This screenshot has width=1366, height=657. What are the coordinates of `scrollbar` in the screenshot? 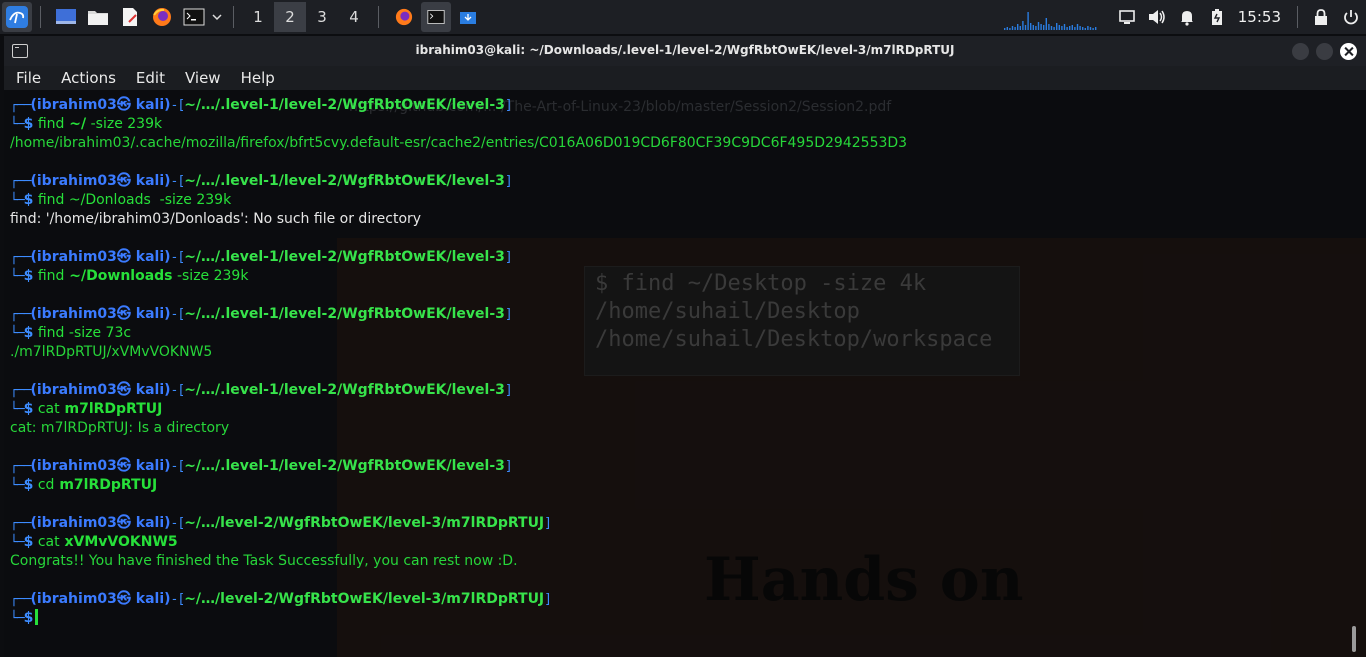 It's located at (1354, 639).